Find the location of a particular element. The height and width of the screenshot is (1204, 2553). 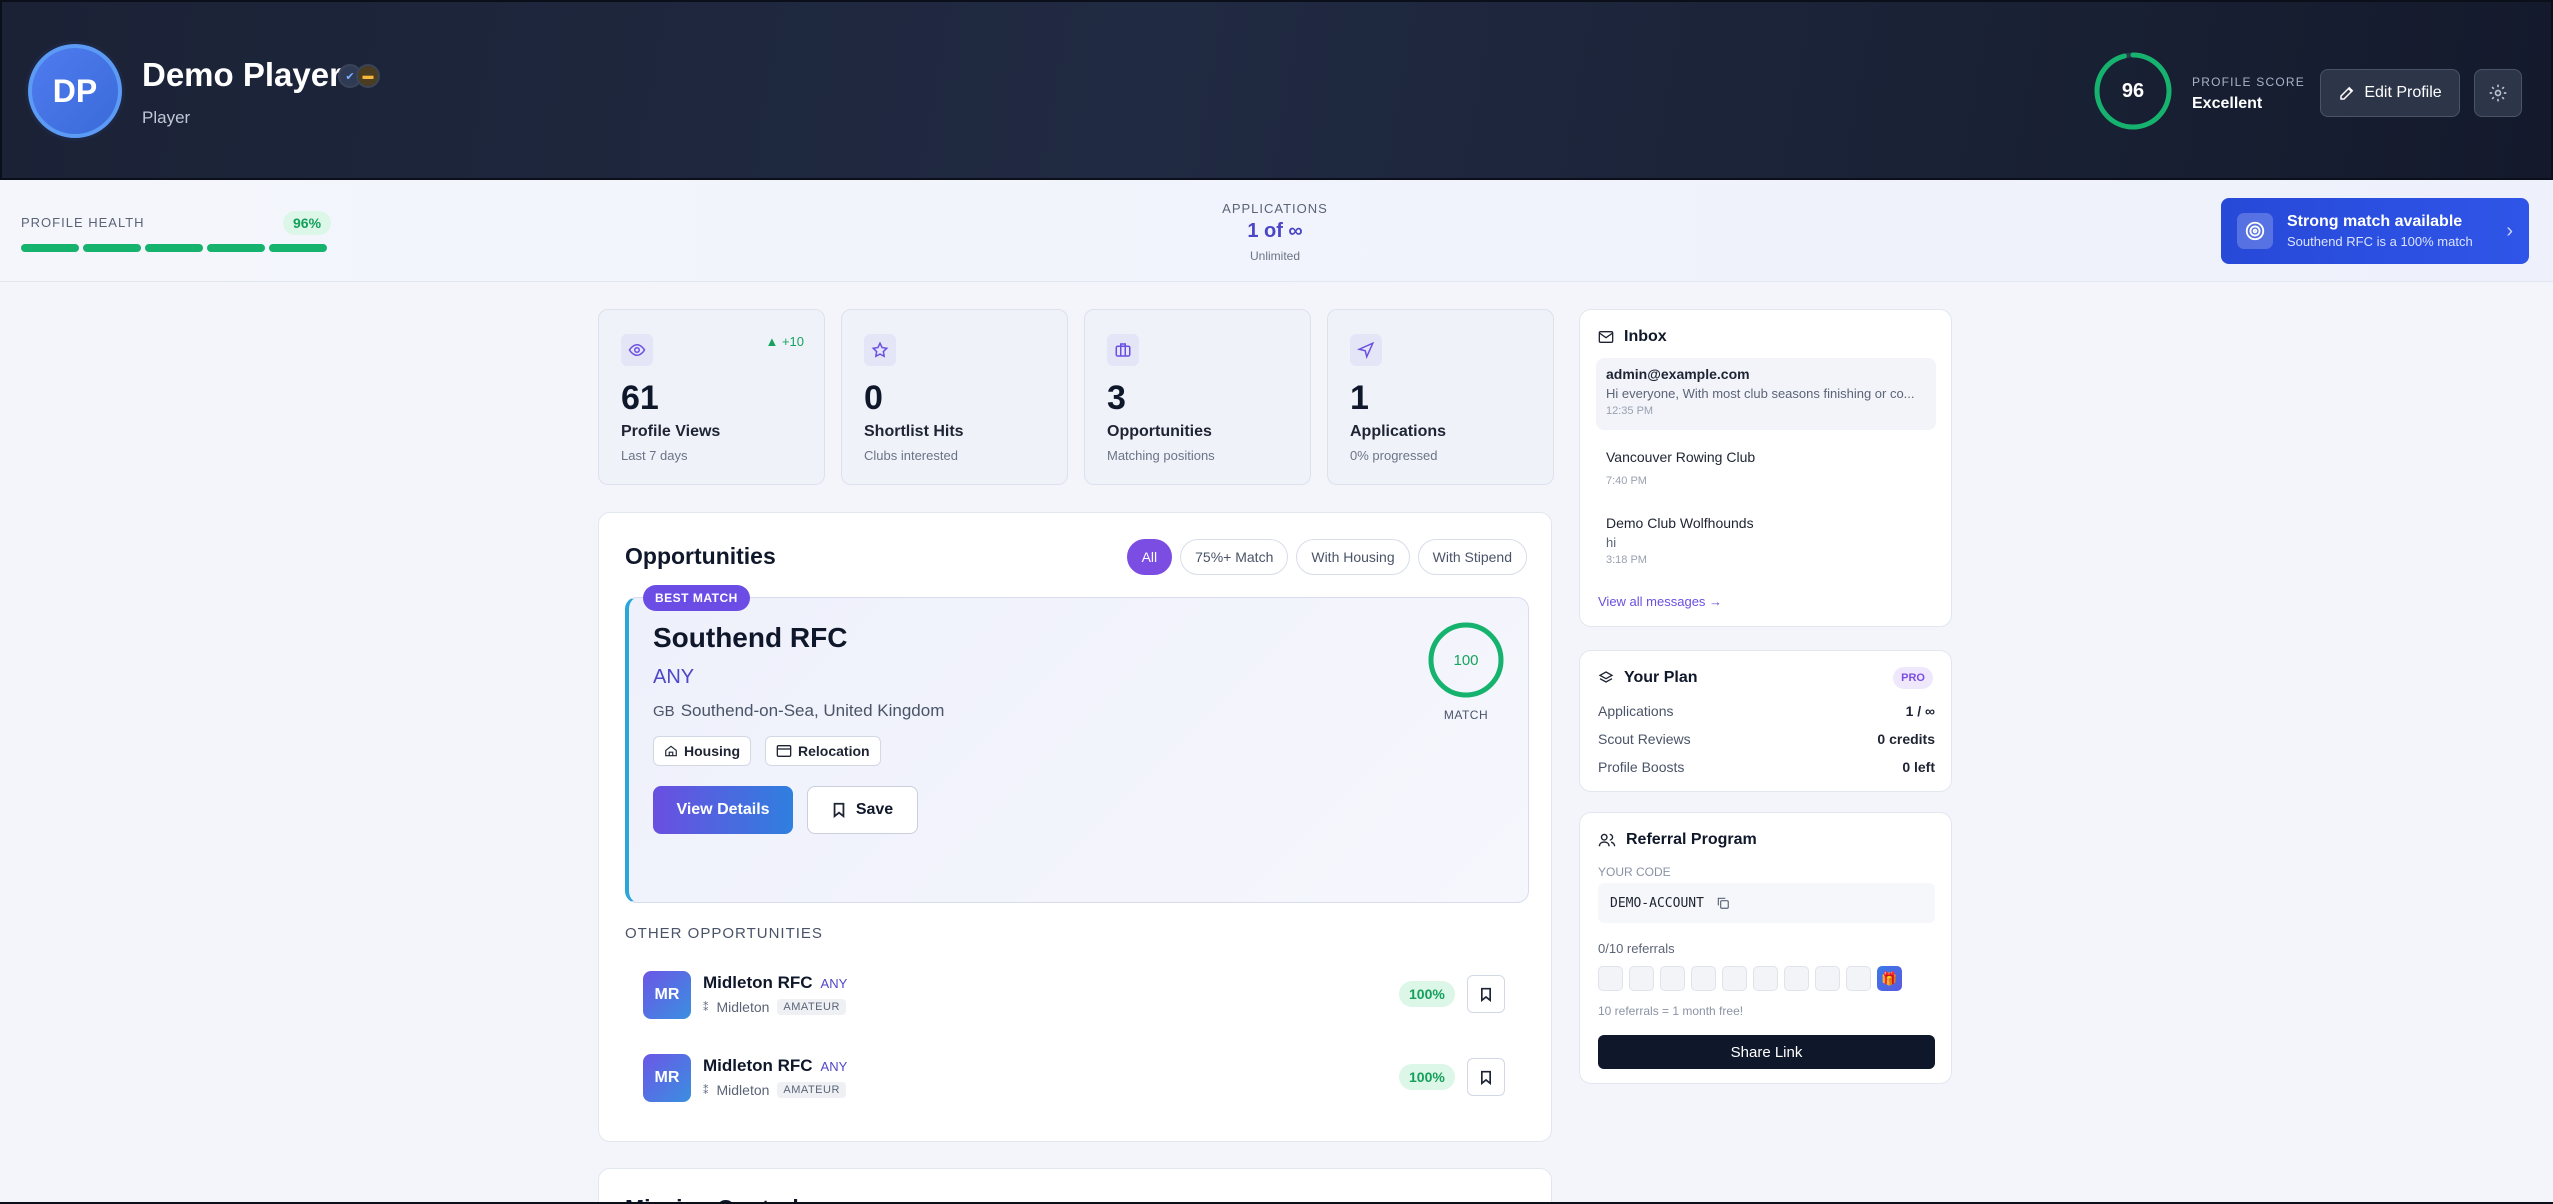

stat-value: 61 is located at coordinates (640, 398).